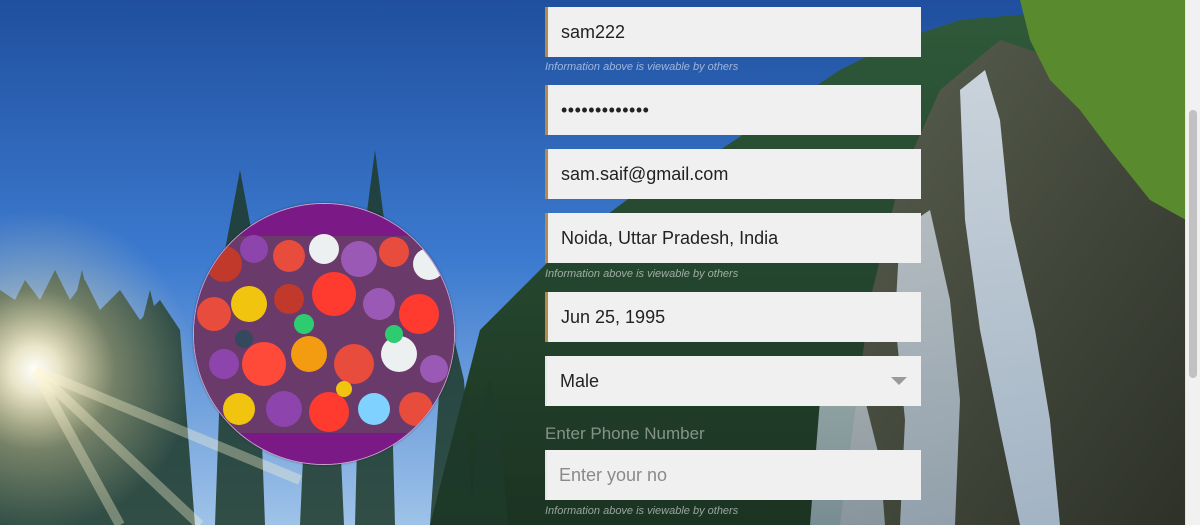  Describe the element at coordinates (733, 110) in the screenshot. I see `password-field: •••••••••••••` at that location.